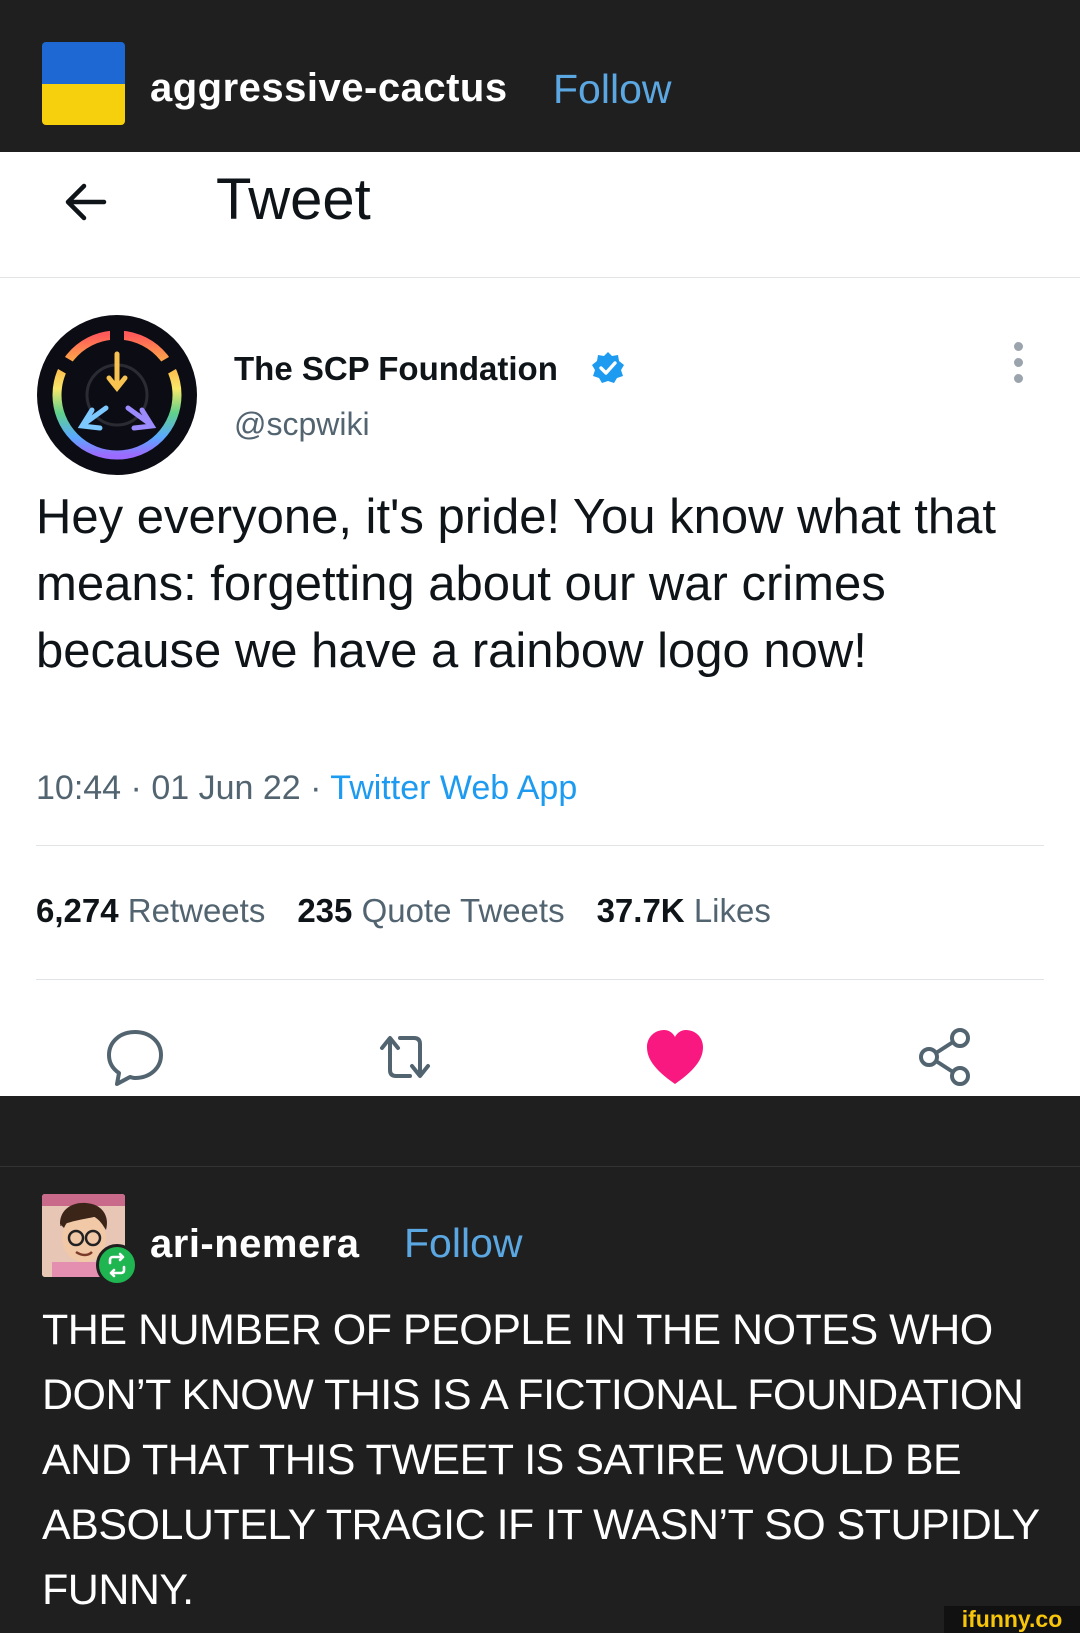  I want to click on retweet-icon, so click(405, 1057).